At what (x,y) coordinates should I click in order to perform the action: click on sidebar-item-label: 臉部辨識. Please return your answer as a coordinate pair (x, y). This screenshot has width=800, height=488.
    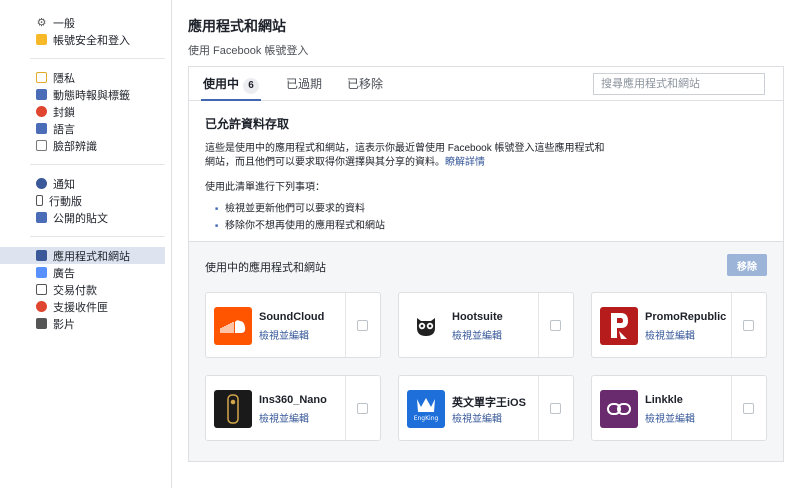
    Looking at the image, I should click on (75, 146).